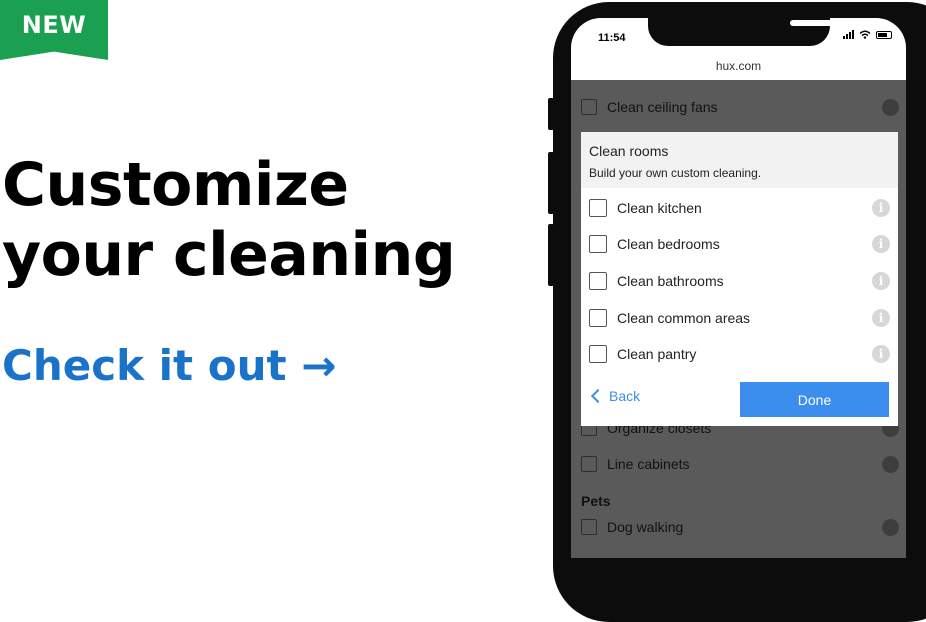 The image size is (926, 622). What do you see at coordinates (169, 366) in the screenshot?
I see `check-it-out-link: Check it out →` at bounding box center [169, 366].